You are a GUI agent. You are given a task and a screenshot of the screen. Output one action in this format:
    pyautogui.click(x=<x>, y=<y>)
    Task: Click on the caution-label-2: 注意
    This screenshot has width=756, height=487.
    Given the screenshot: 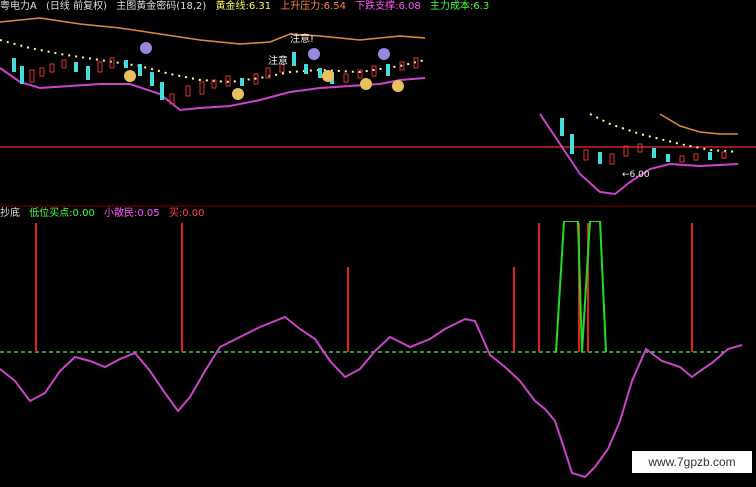 What is the action you would take?
    pyautogui.click(x=278, y=60)
    